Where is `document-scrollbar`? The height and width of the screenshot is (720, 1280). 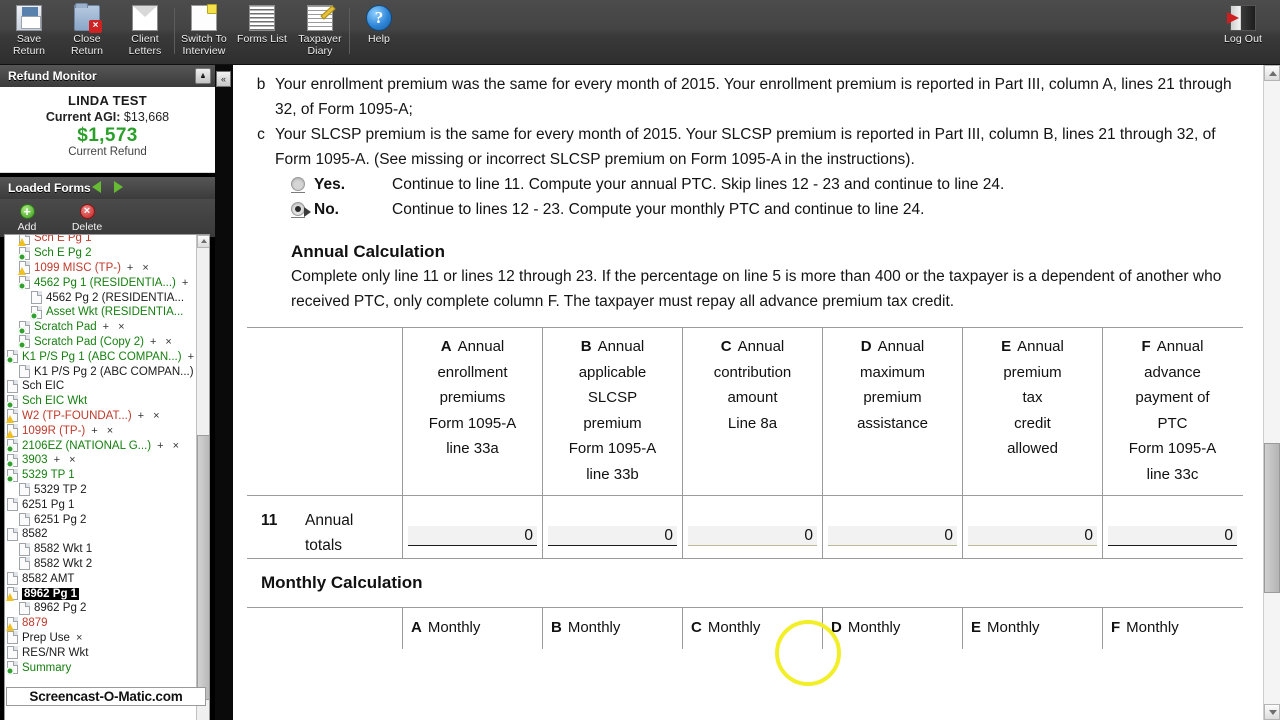 document-scrollbar is located at coordinates (1271, 392).